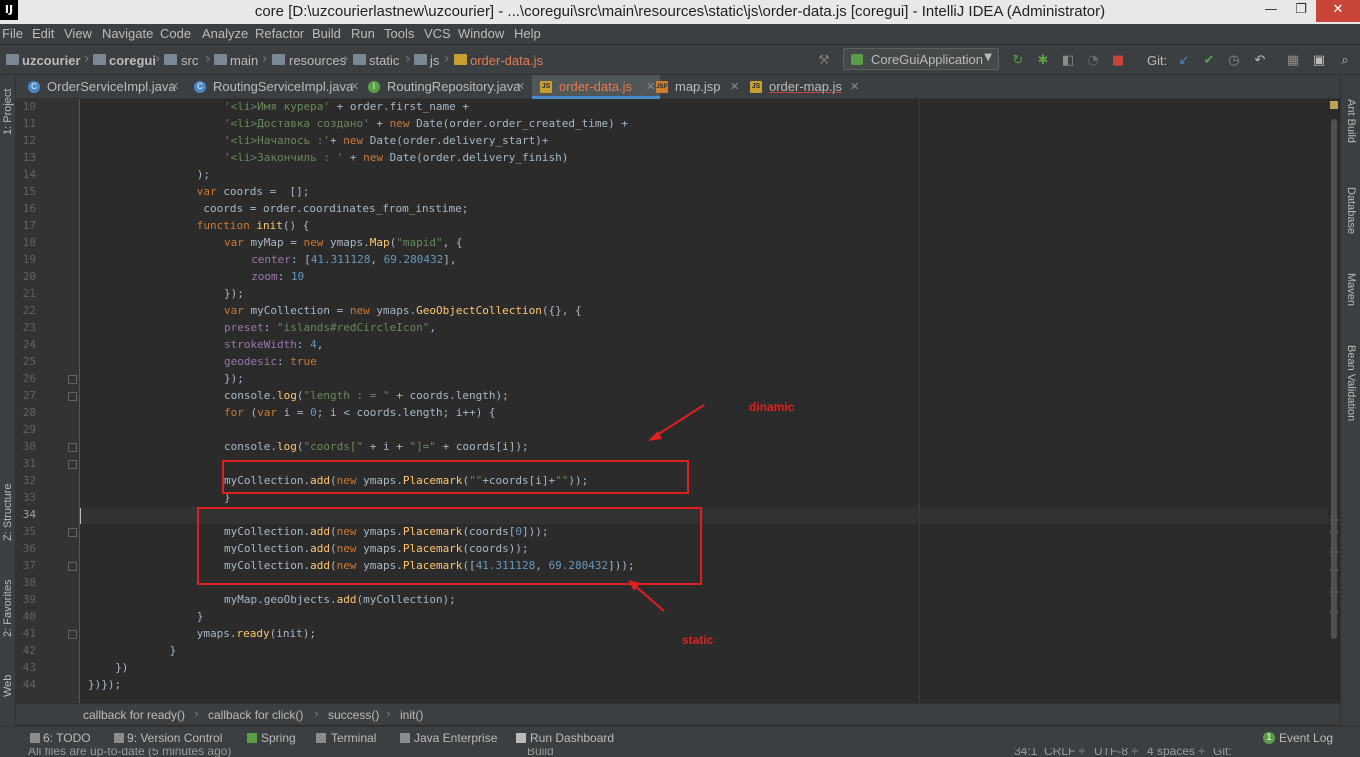  I want to click on tool-tab-version-control: 9: Version Control, so click(174, 738).